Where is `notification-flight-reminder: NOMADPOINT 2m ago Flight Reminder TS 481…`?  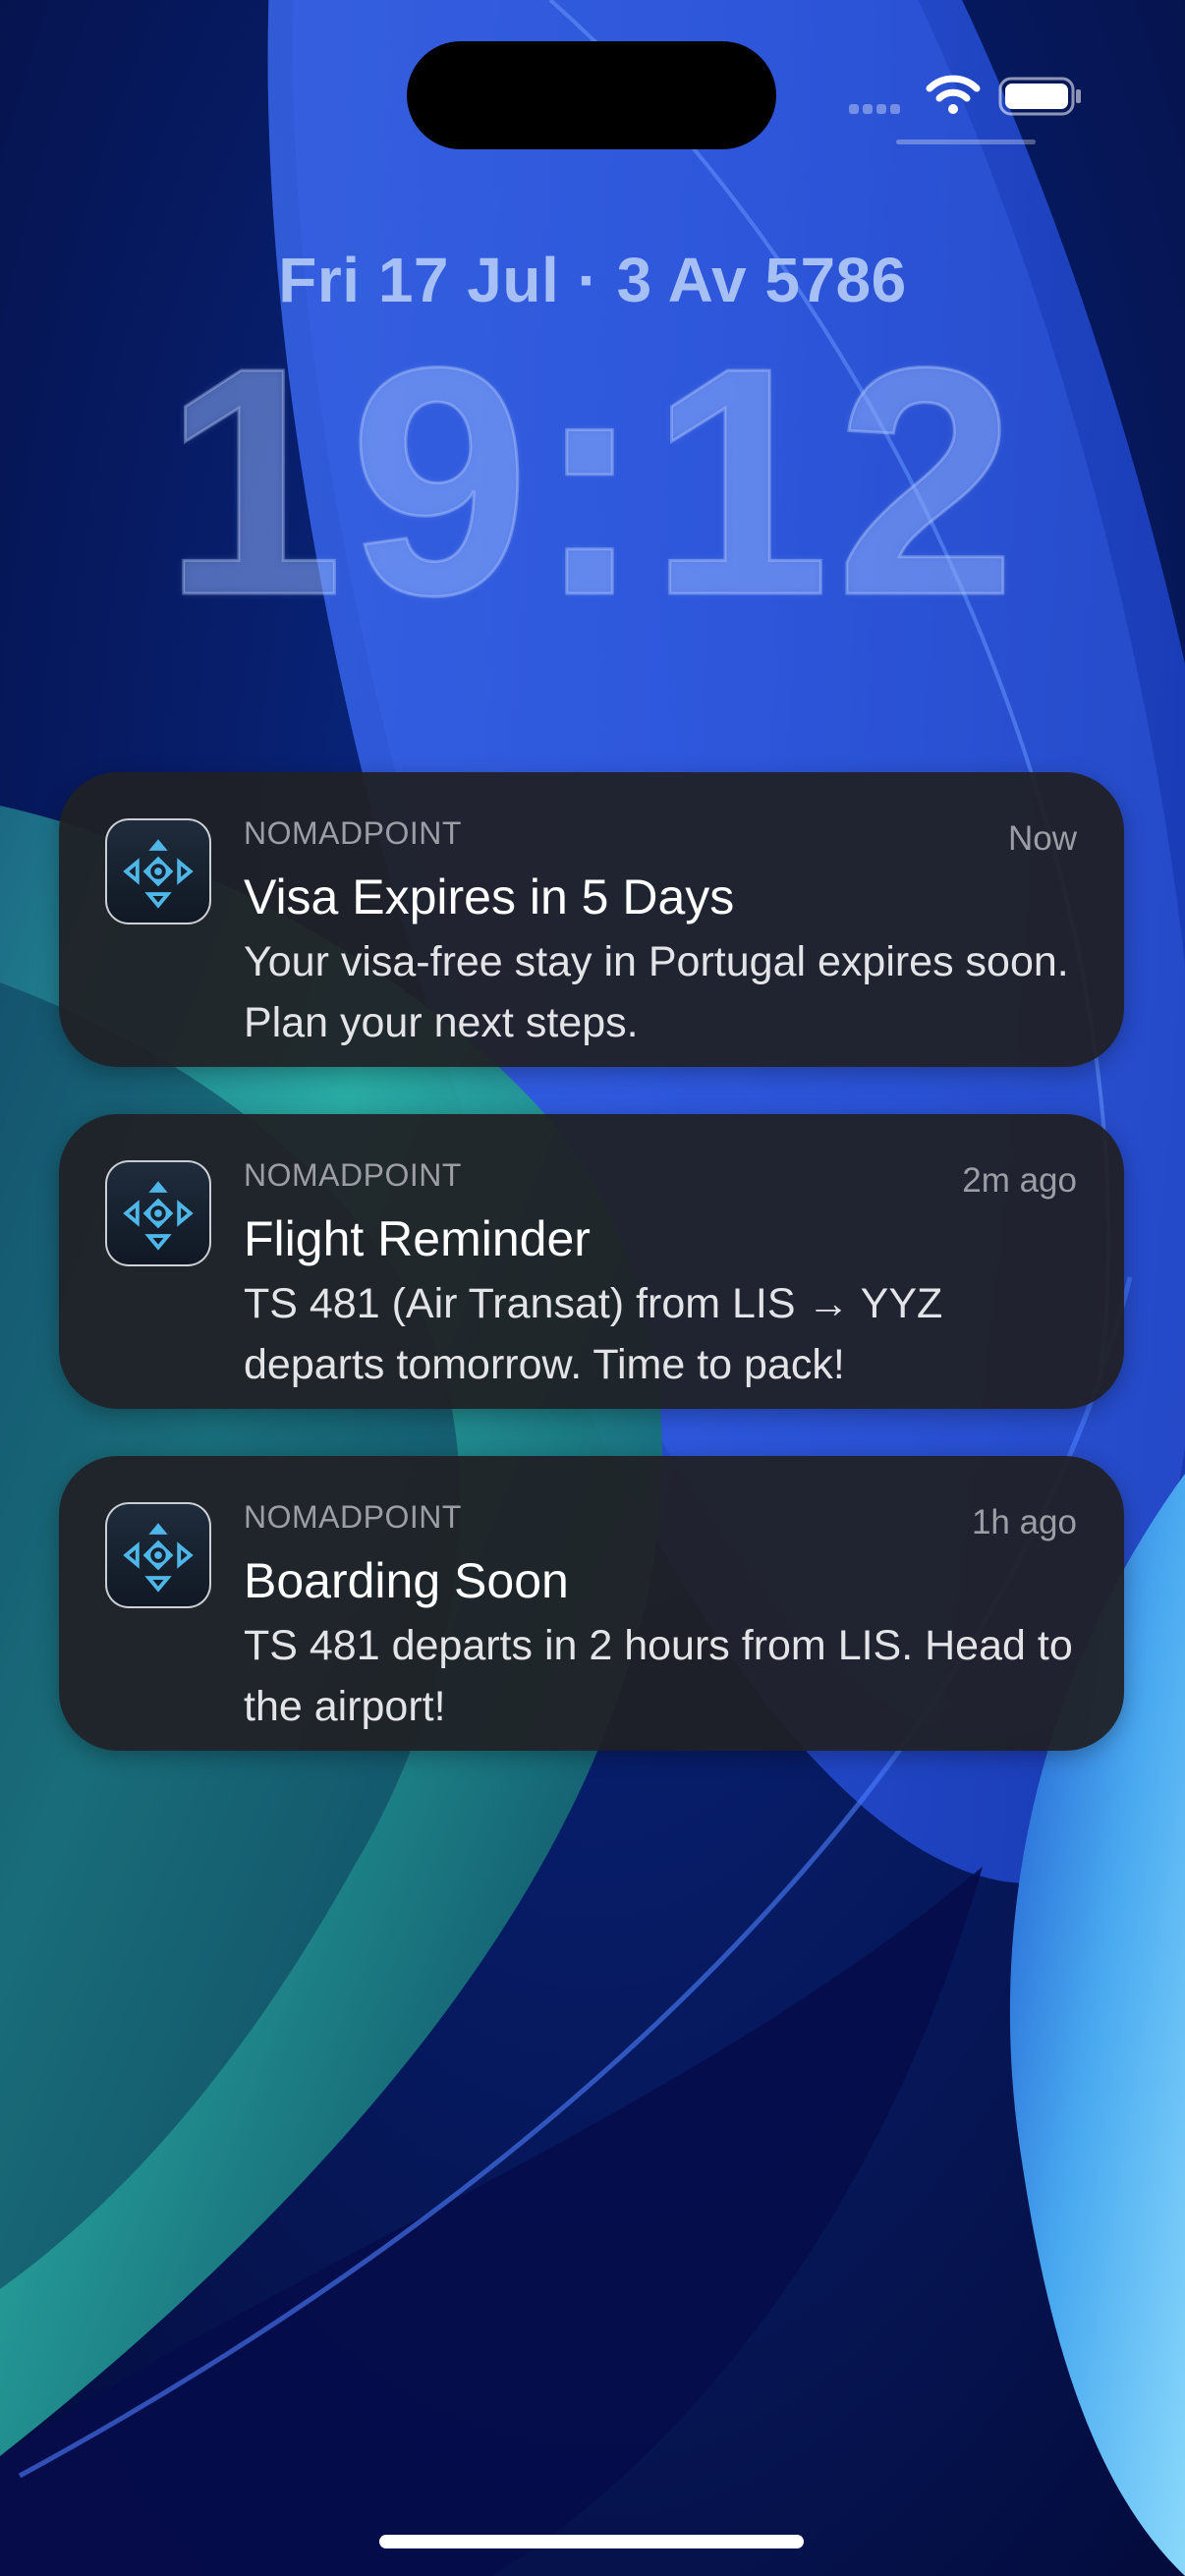 notification-flight-reminder: NOMADPOINT 2m ago Flight Reminder TS 481… is located at coordinates (592, 1261).